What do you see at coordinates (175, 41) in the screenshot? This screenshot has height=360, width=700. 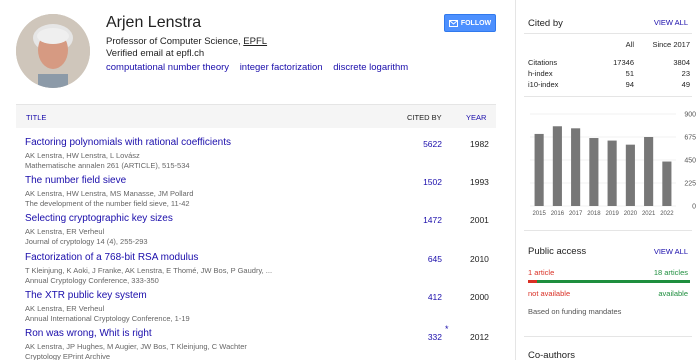 I see `affiliation-text: Professor of Computer Science,` at bounding box center [175, 41].